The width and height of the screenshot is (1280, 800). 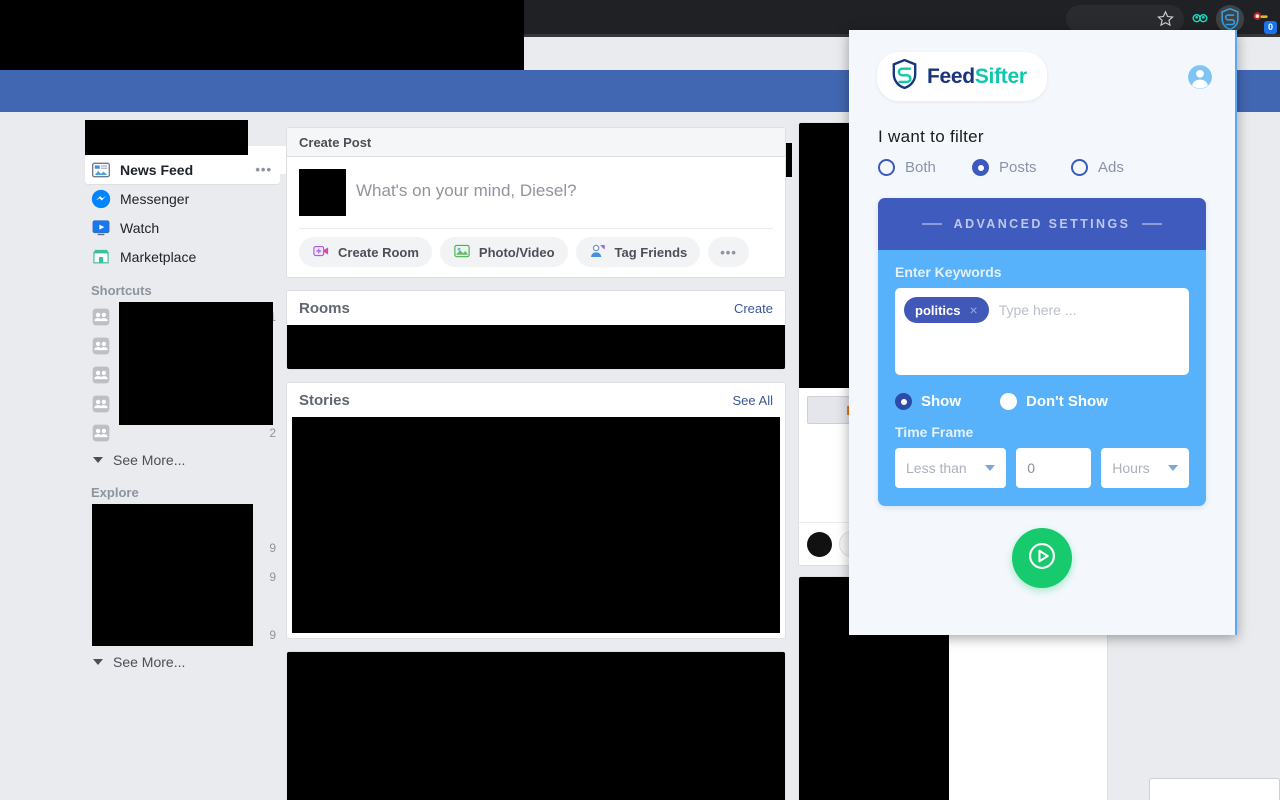 What do you see at coordinates (931, 224) in the screenshot?
I see `divider-left` at bounding box center [931, 224].